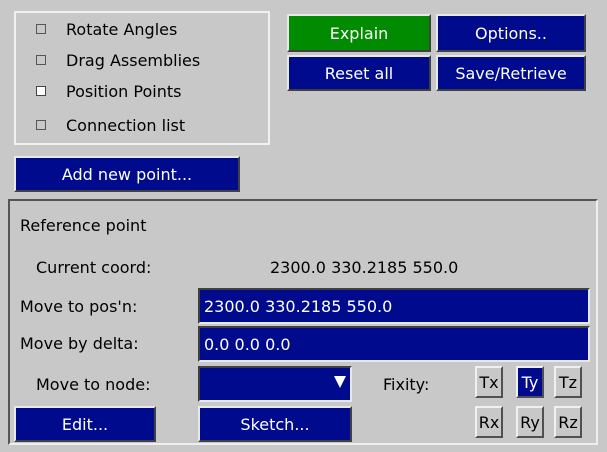  Describe the element at coordinates (511, 73) in the screenshot. I see `save-retrieve-button: Save/Retrieve` at that location.